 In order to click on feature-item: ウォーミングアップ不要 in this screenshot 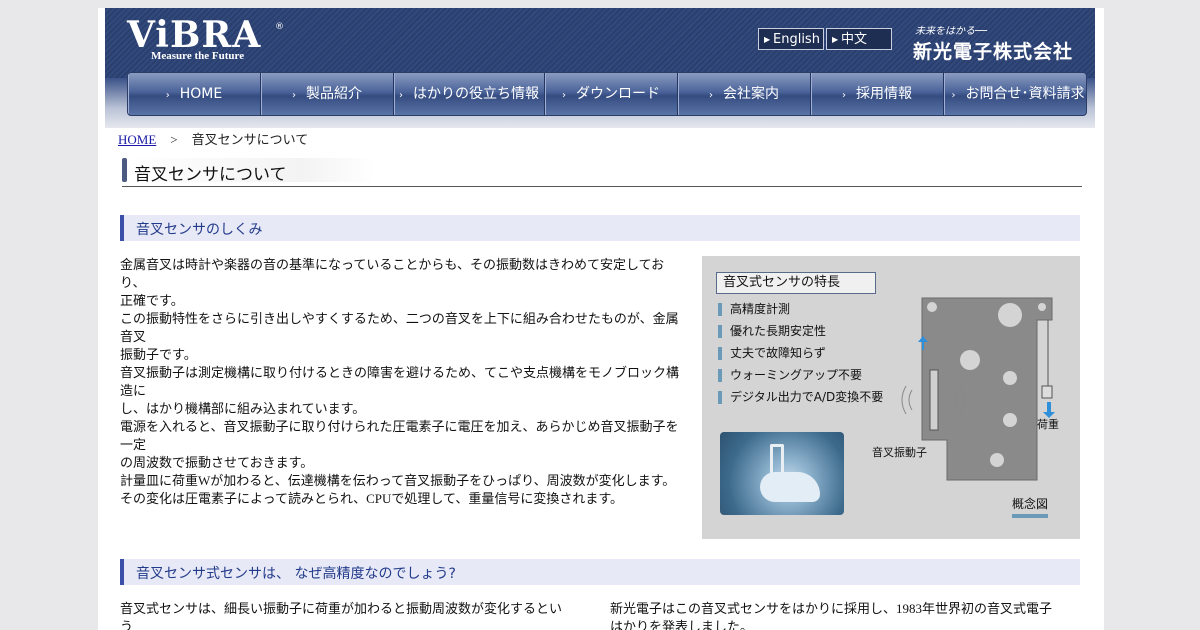, I will do `click(790, 375)`.